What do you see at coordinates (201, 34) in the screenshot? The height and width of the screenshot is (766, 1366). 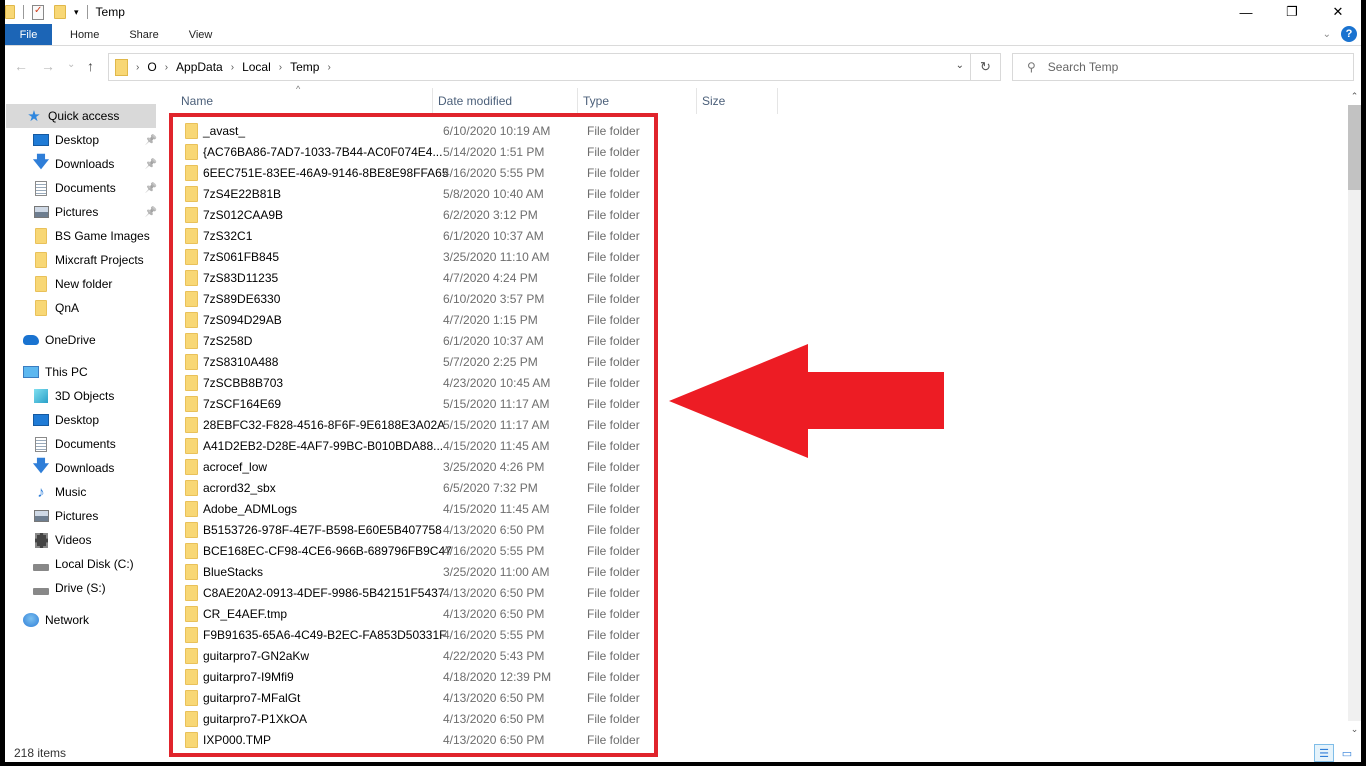 I see `tab-view: View` at bounding box center [201, 34].